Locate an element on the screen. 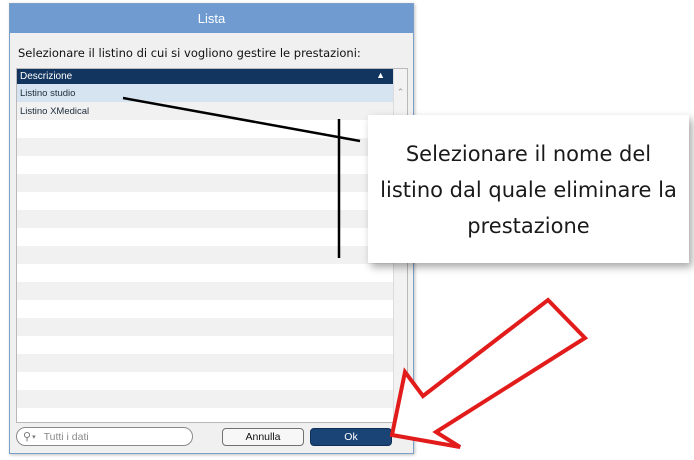  red-arrow-icon is located at coordinates (489, 373).